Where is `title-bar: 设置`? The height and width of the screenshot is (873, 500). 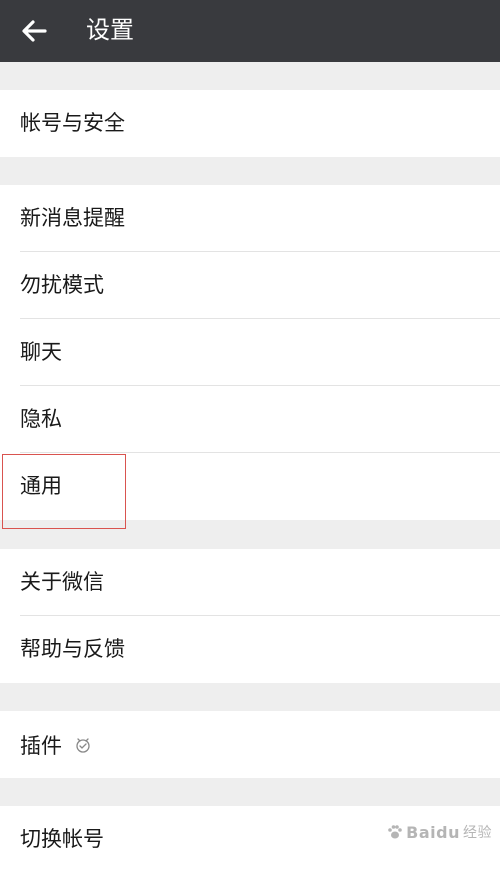 title-bar: 设置 is located at coordinates (250, 31).